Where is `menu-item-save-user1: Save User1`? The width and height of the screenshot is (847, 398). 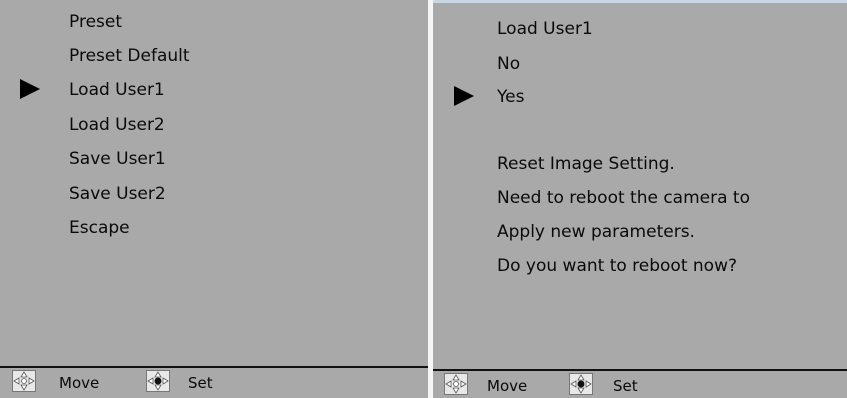 menu-item-save-user1: Save User1 is located at coordinates (117, 159).